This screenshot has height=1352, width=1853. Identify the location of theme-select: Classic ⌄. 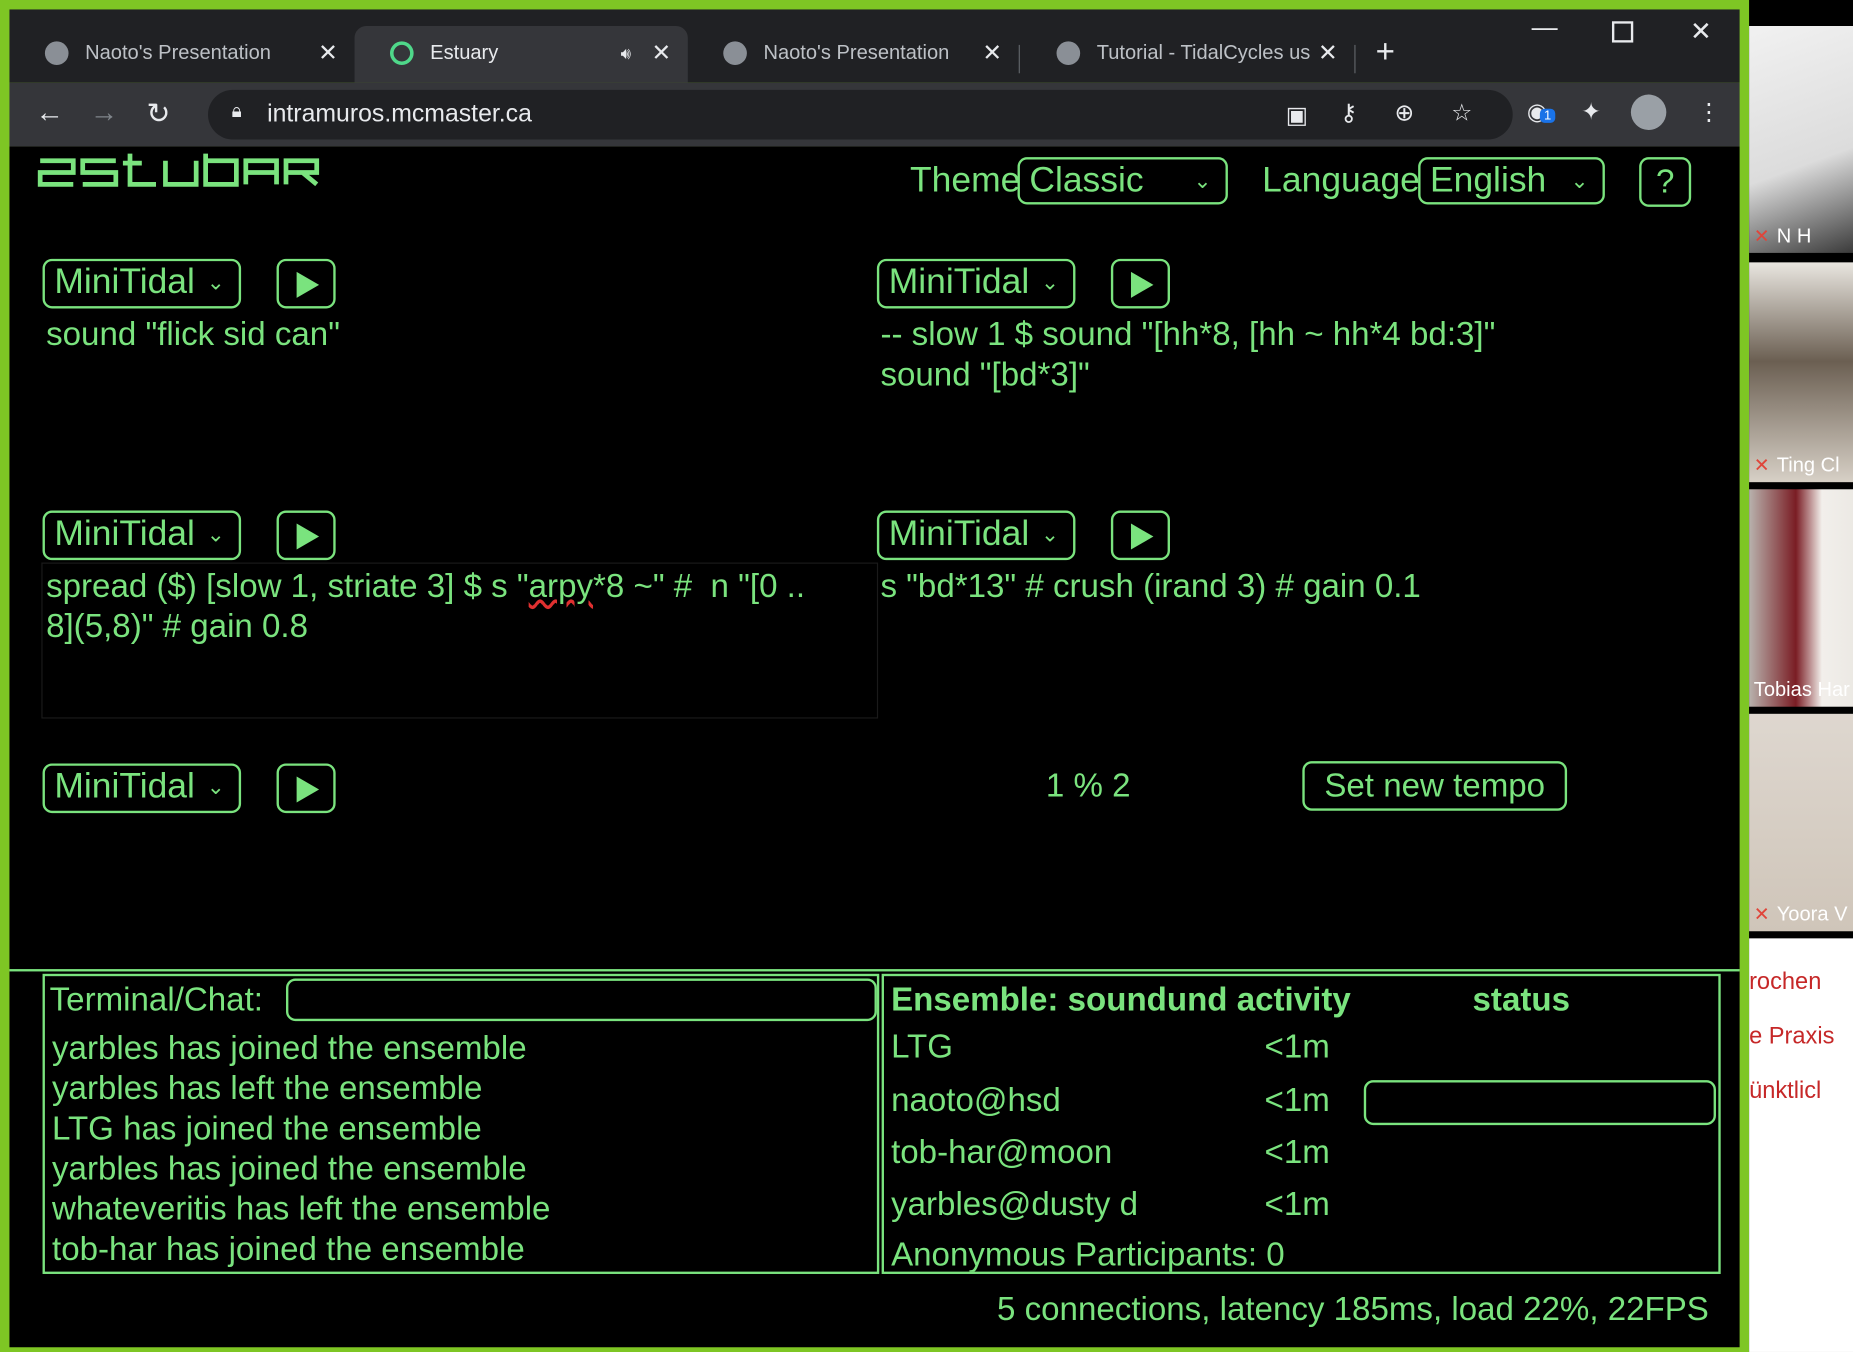
(1122, 181).